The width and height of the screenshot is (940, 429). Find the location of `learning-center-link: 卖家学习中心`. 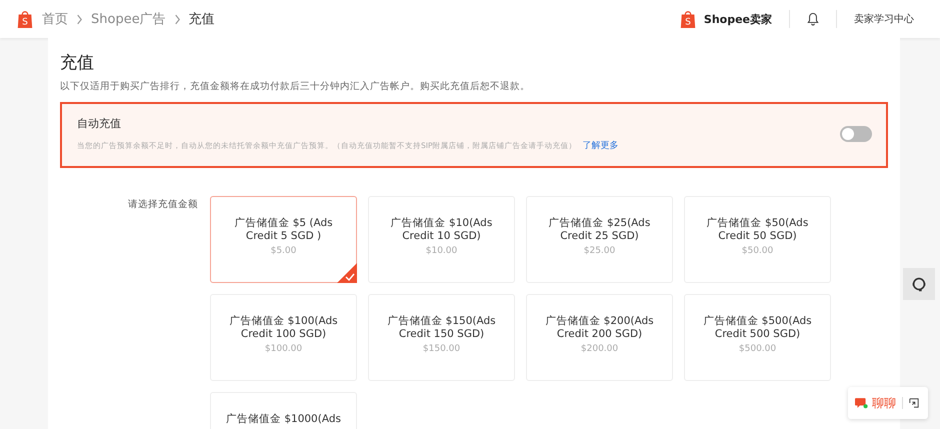

learning-center-link: 卖家学习中心 is located at coordinates (884, 19).